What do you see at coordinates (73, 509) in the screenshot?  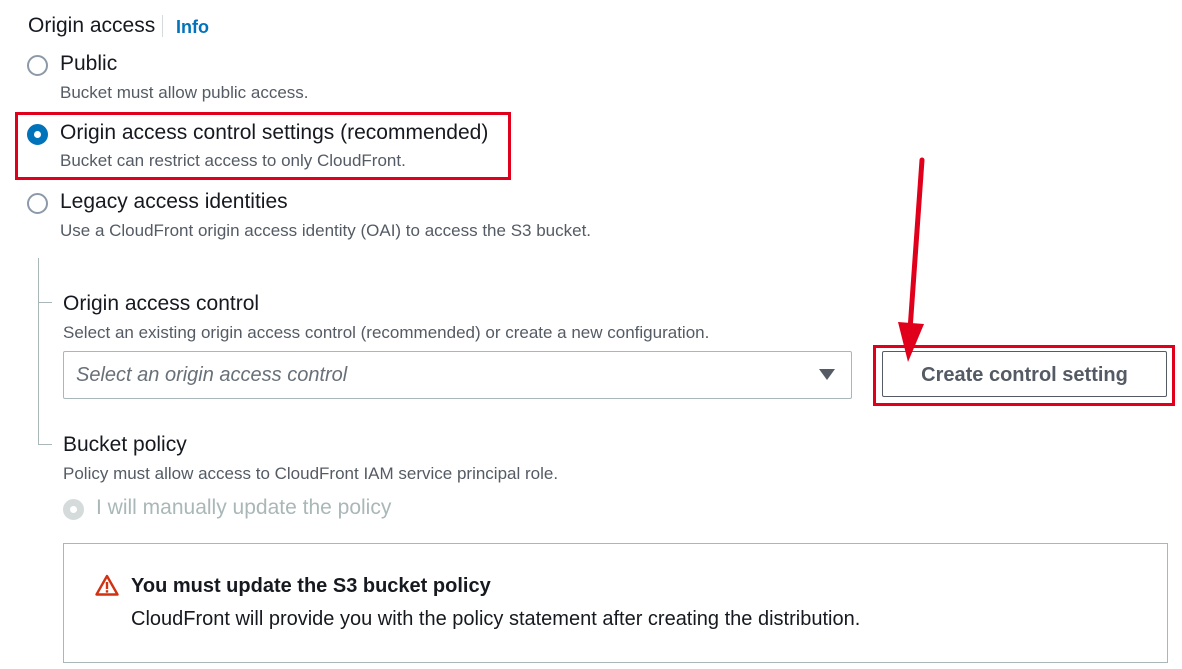 I see `manual-update-radio` at bounding box center [73, 509].